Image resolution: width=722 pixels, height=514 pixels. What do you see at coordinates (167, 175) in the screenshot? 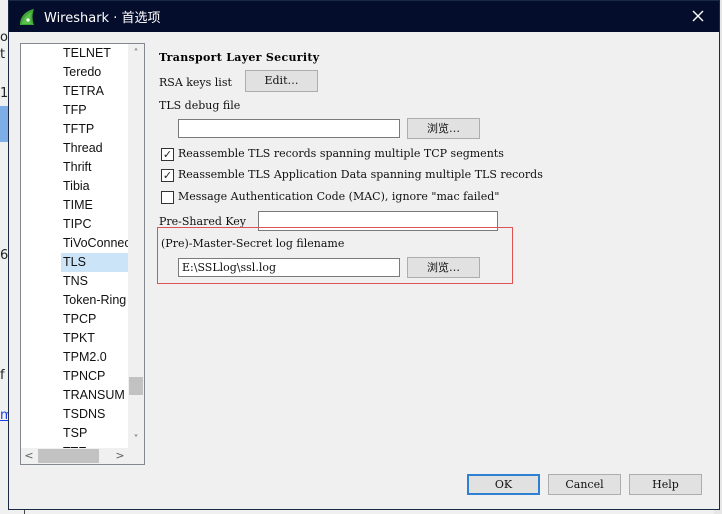
I see `reassemble-app-data-checkbox: ✓` at bounding box center [167, 175].